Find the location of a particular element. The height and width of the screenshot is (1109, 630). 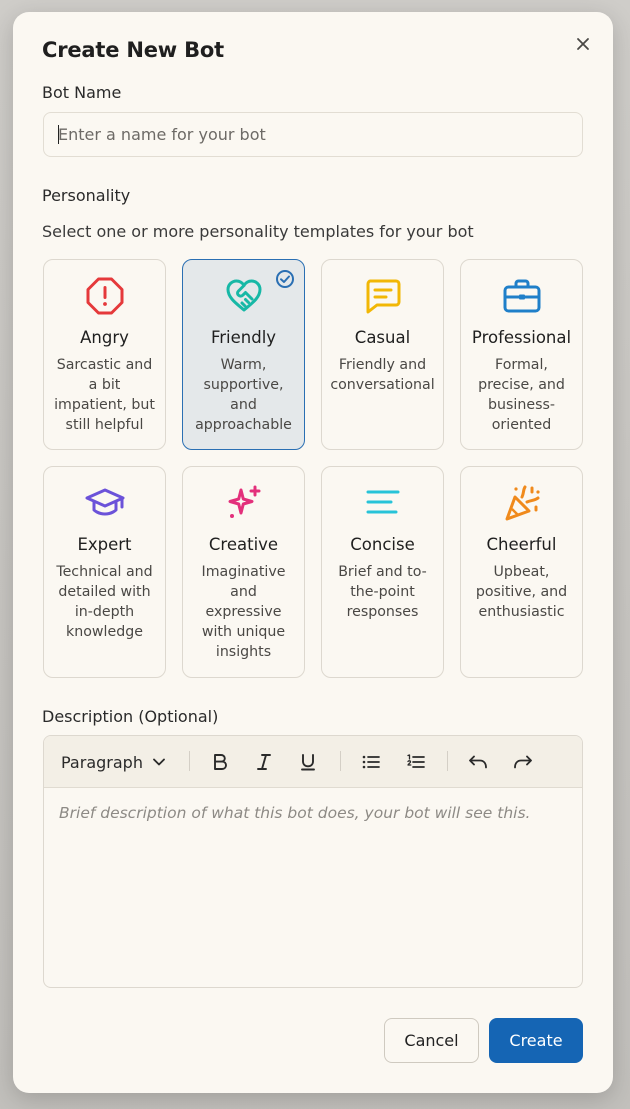

create-button: Create is located at coordinates (536, 1040).